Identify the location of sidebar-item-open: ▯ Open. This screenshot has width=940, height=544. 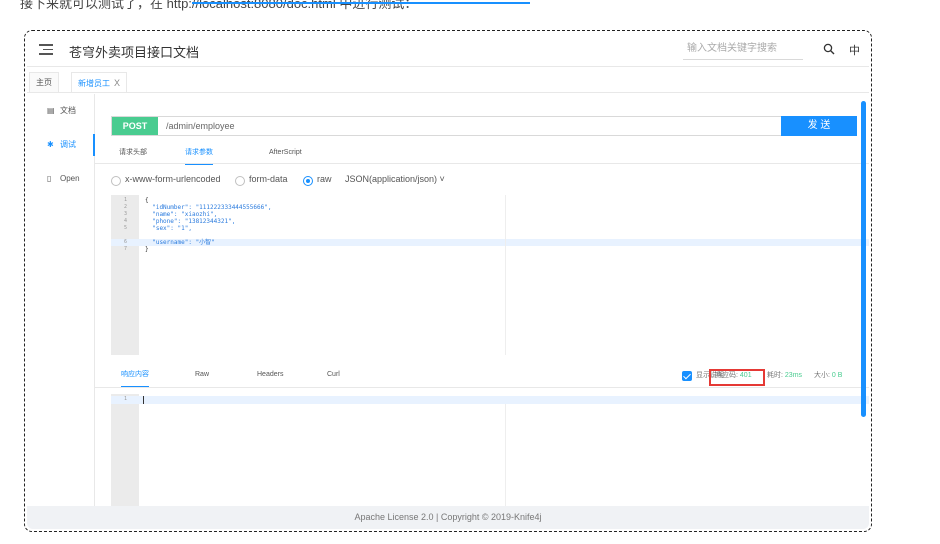
(61, 179).